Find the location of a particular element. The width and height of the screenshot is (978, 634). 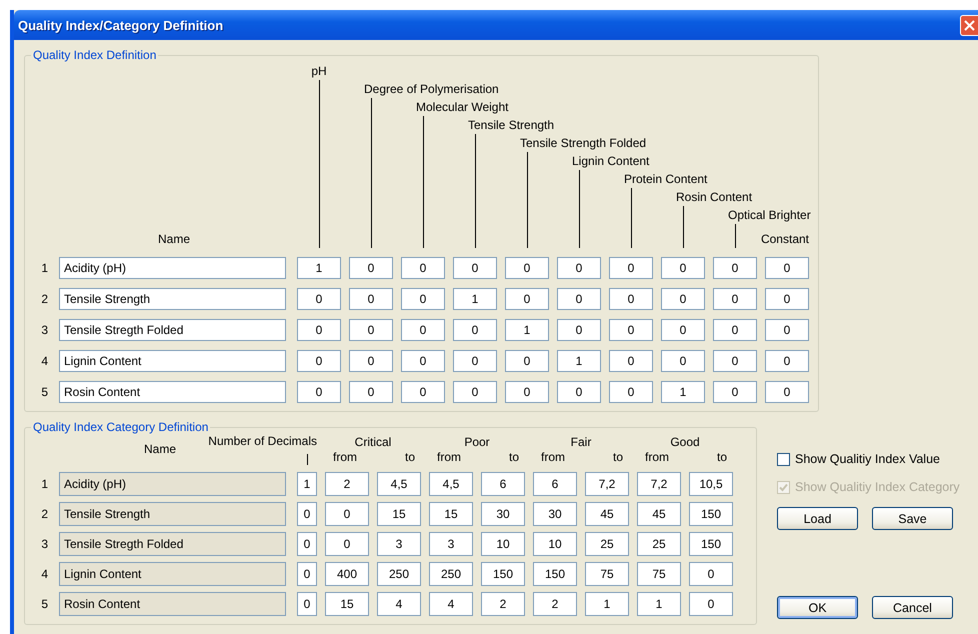

checkbox is located at coordinates (783, 459).